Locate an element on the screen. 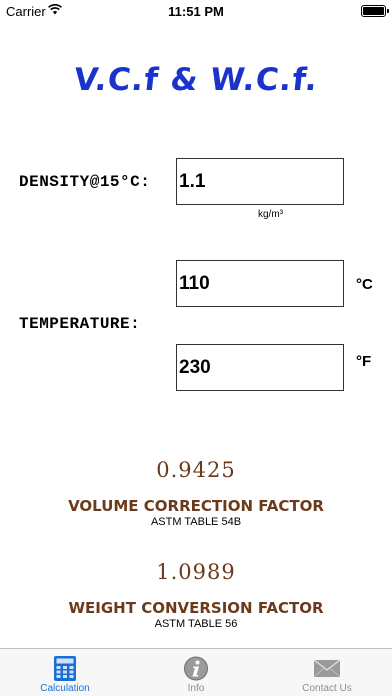  celsius-input: 110 is located at coordinates (260, 283).